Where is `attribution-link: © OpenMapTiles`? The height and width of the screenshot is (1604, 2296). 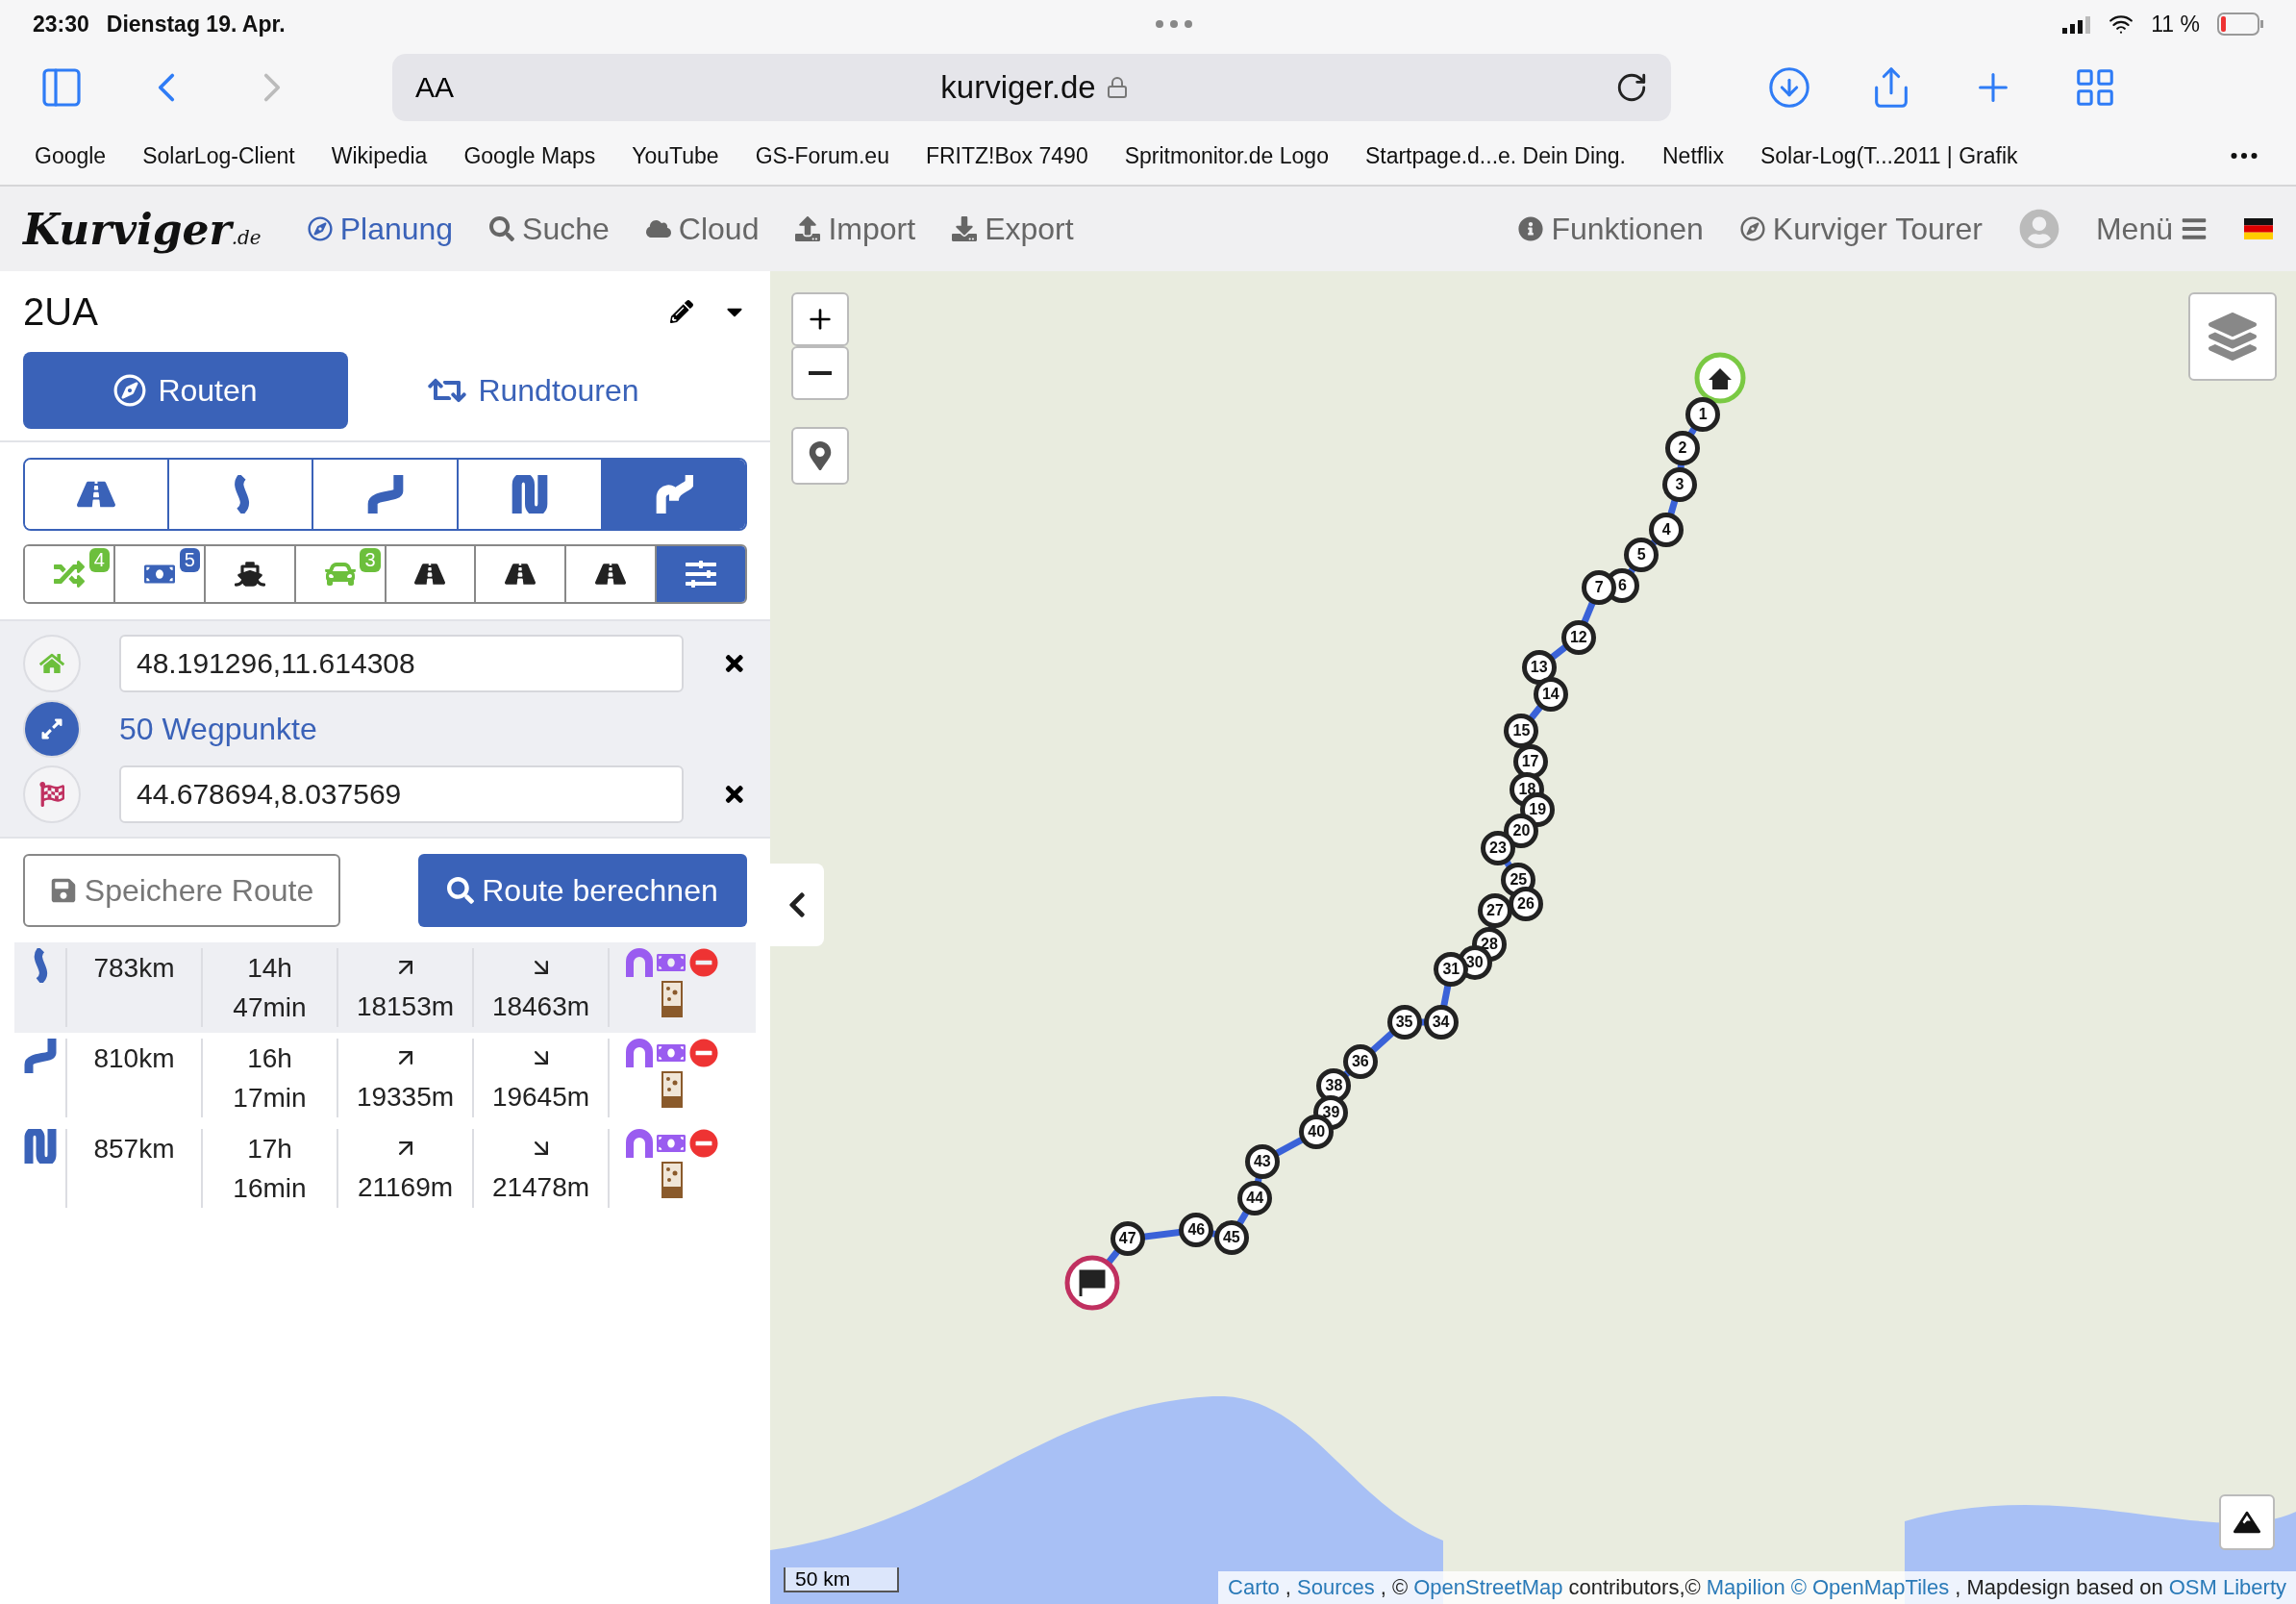 attribution-link: © OpenMapTiles is located at coordinates (1870, 1587).